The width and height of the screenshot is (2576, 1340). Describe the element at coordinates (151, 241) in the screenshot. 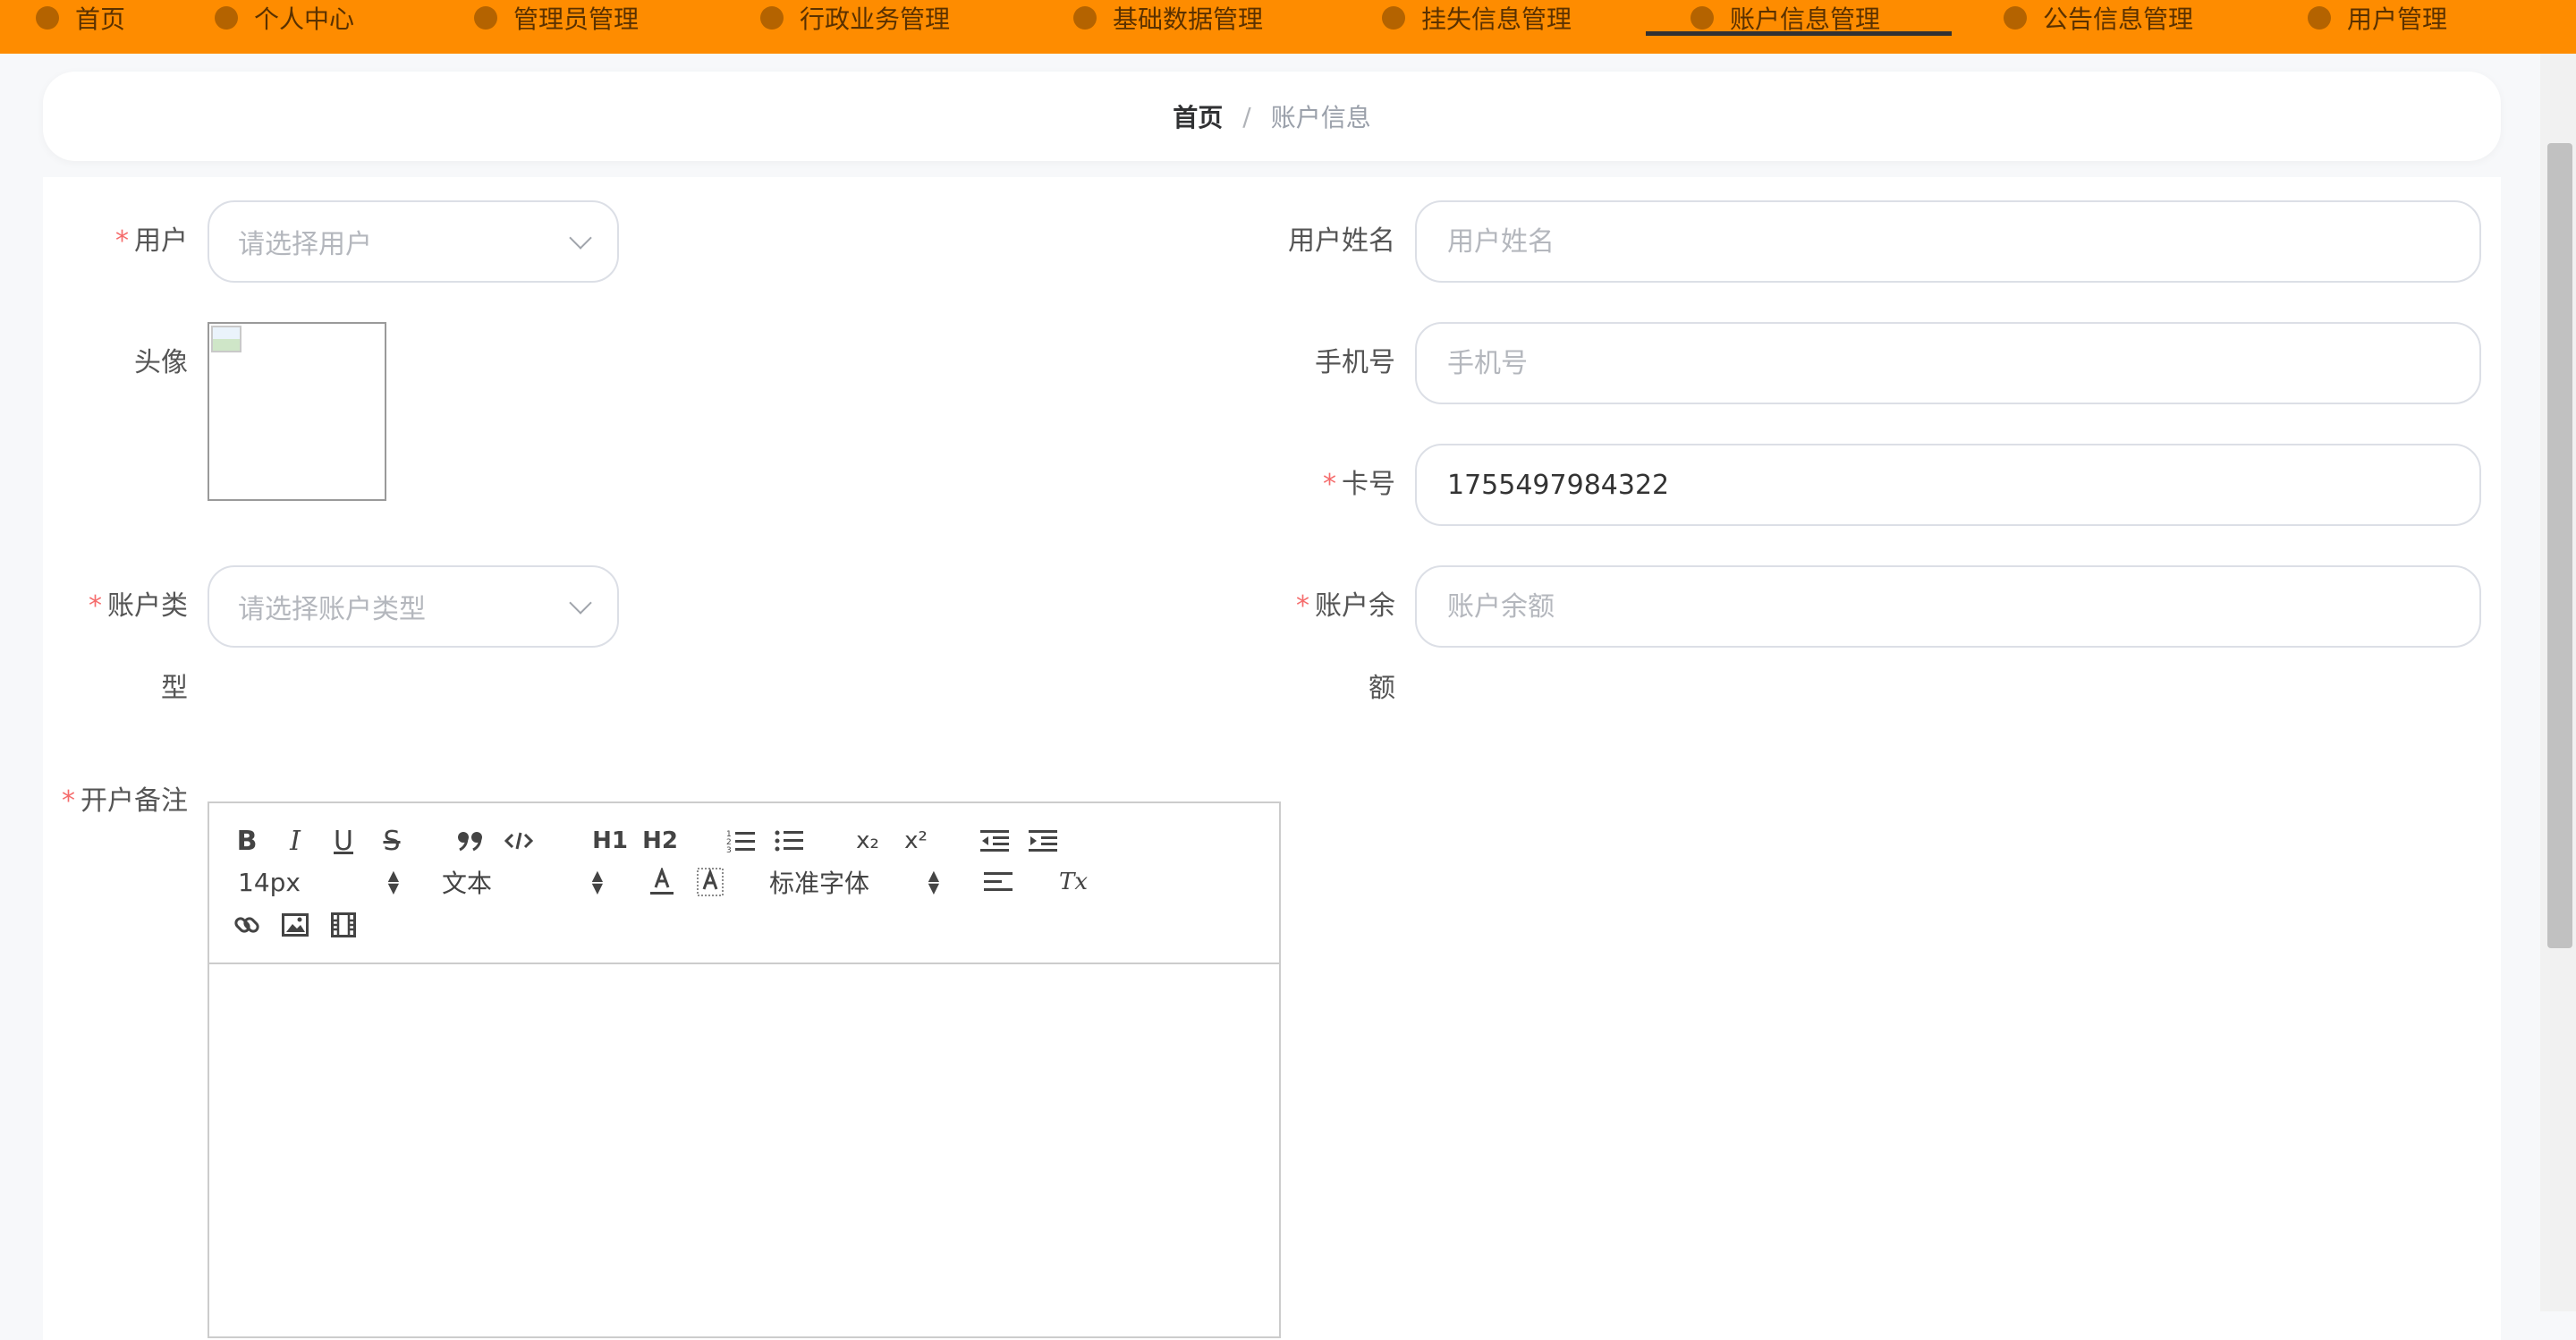

I see `user-label: * 用户` at that location.